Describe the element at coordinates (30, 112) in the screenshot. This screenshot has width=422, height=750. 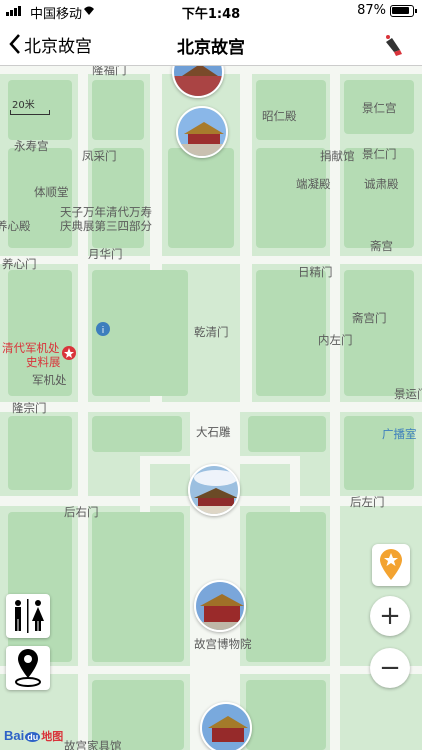
I see `scale-bar` at that location.